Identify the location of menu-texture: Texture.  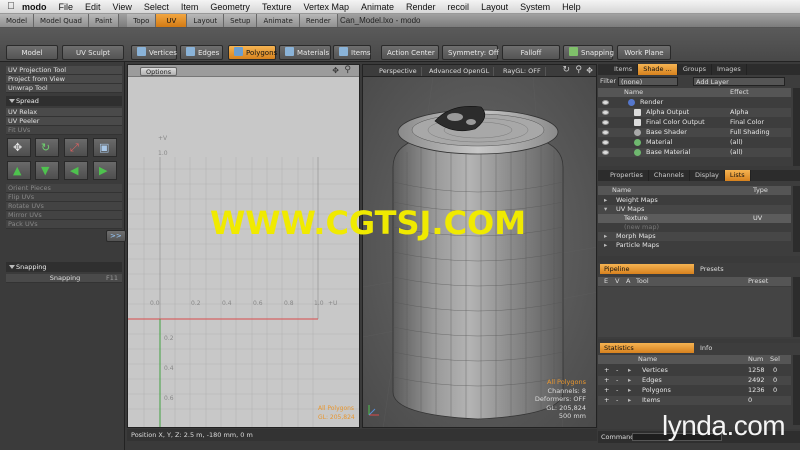
(277, 7).